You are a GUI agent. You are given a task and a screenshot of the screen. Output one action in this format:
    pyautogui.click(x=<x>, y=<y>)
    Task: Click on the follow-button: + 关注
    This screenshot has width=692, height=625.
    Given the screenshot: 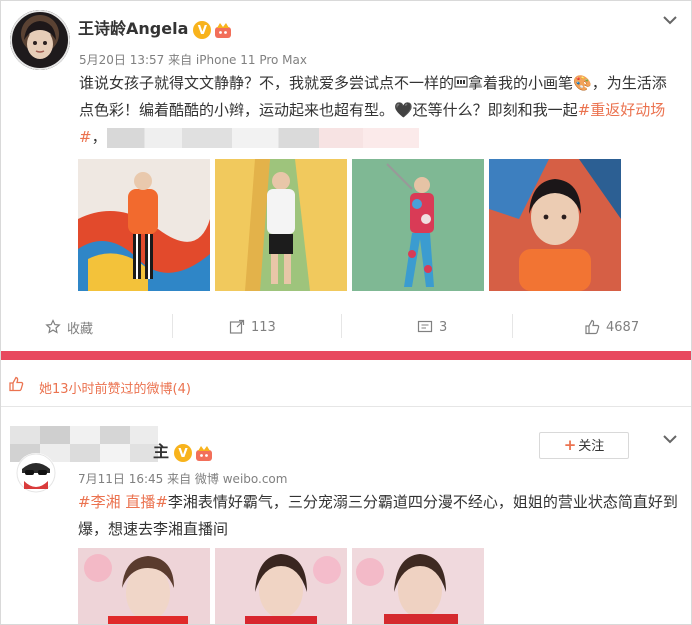 What is the action you would take?
    pyautogui.click(x=584, y=445)
    